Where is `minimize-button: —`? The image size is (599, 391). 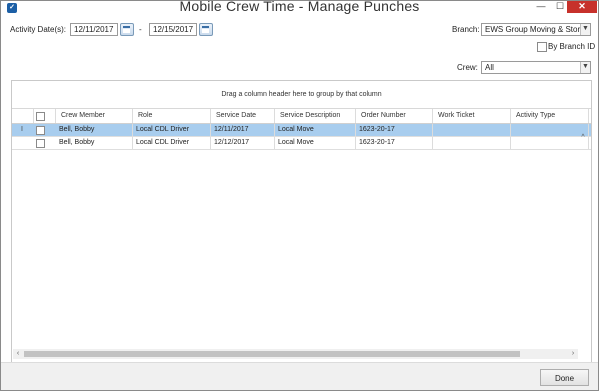
minimize-button: — is located at coordinates (541, 7).